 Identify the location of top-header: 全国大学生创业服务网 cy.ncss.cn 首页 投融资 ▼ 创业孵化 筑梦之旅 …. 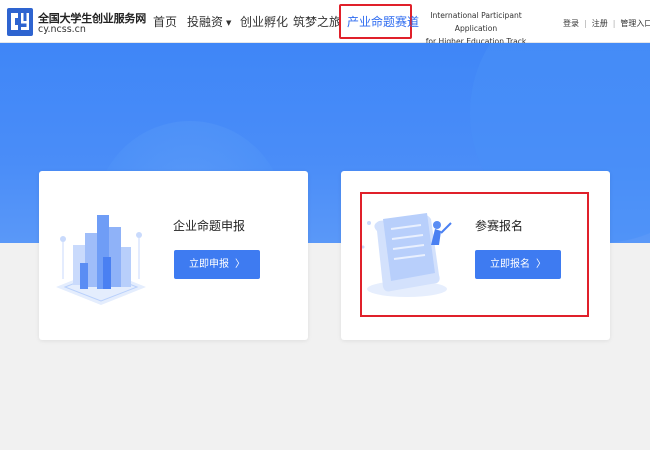
(325, 23).